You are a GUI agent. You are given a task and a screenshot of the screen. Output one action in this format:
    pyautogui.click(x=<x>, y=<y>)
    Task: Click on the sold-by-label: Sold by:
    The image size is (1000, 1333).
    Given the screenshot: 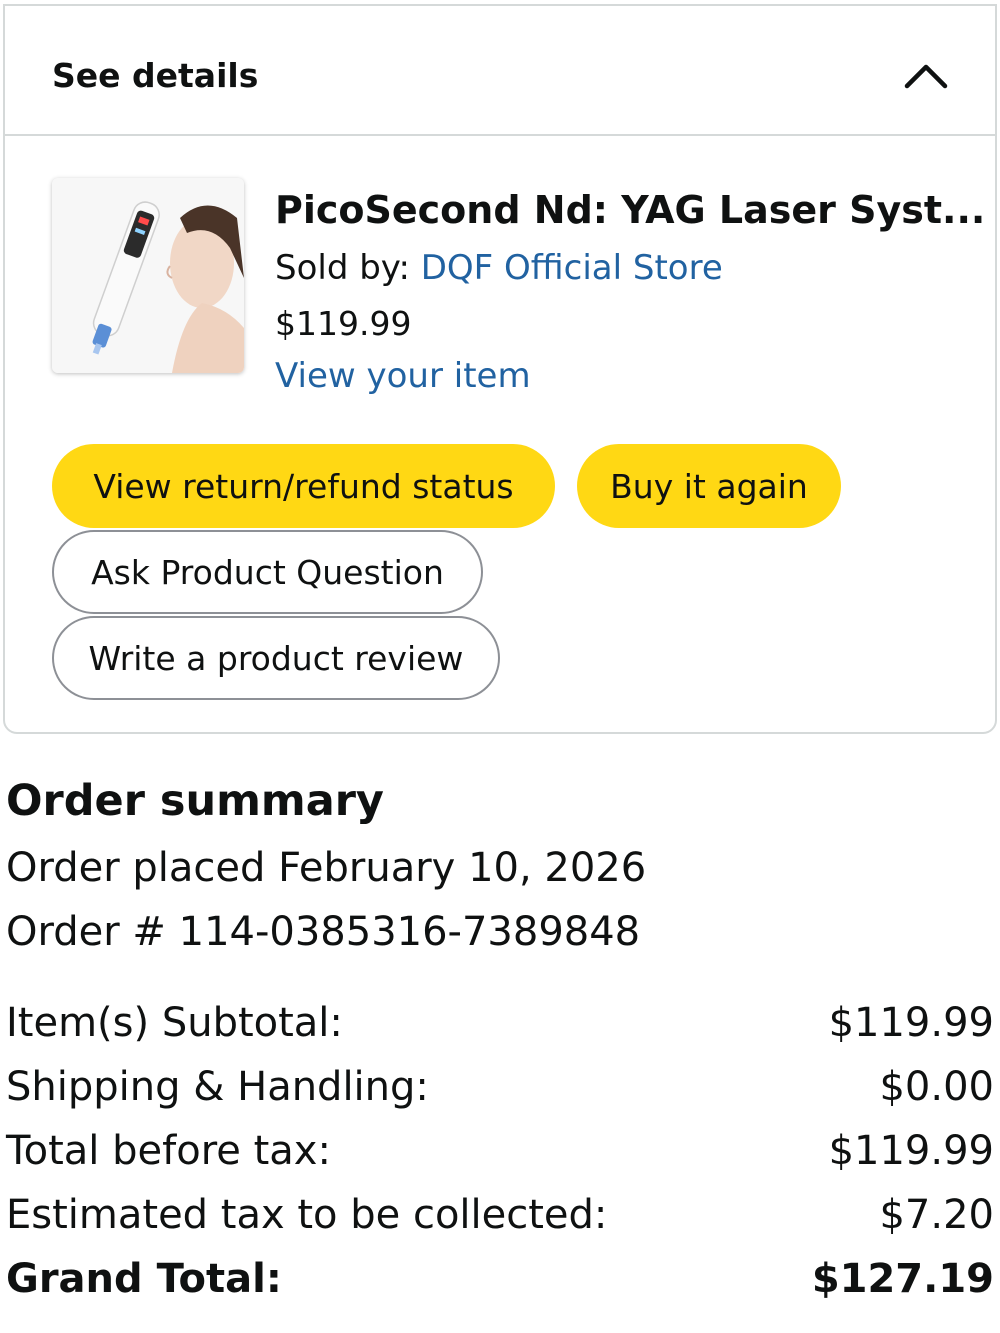 What is the action you would take?
    pyautogui.click(x=348, y=268)
    